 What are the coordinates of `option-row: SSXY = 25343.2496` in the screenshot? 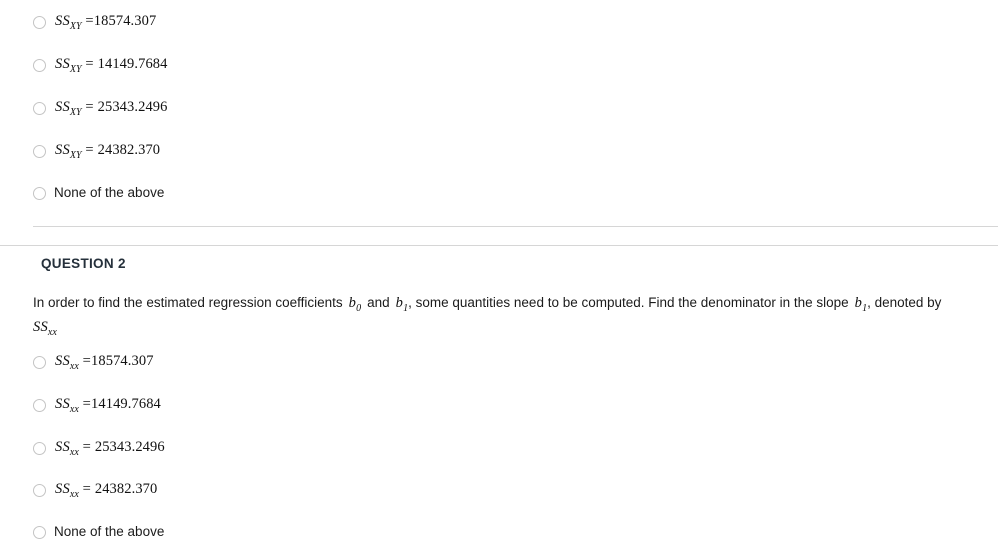 It's located at (84, 108).